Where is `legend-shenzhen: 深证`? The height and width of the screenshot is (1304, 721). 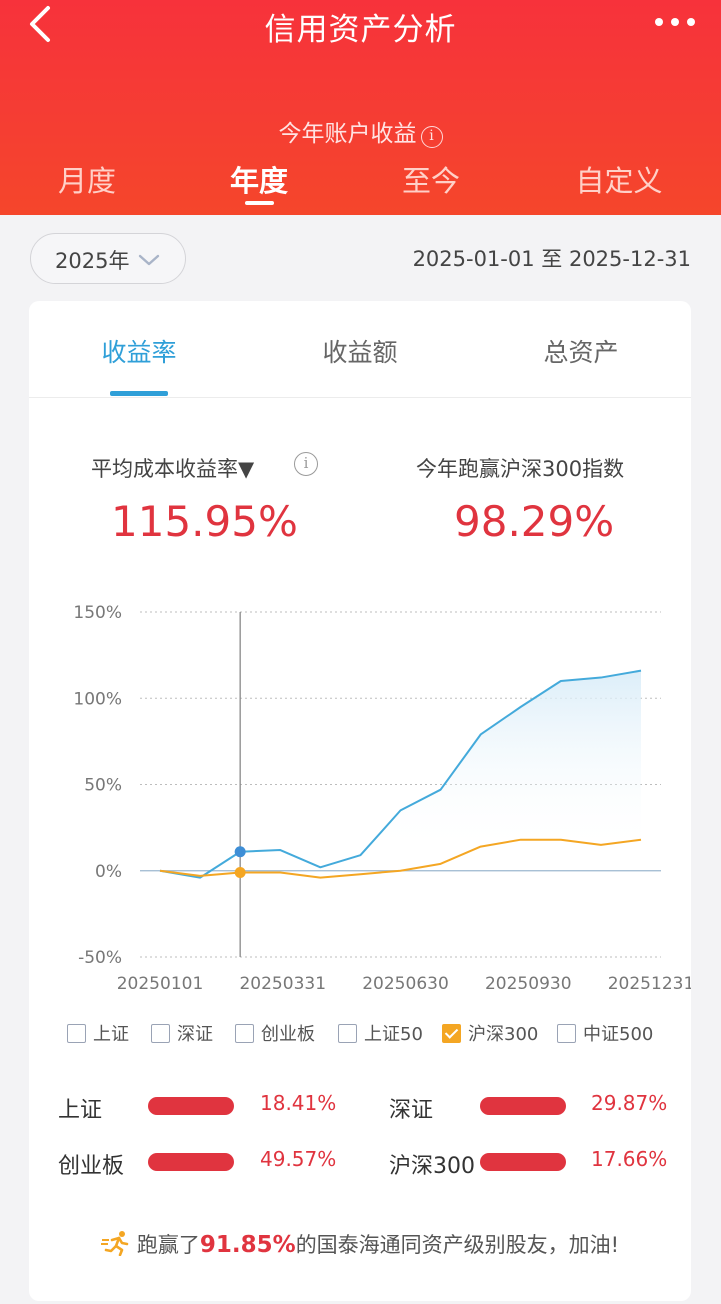
legend-shenzhen: 深证 is located at coordinates (182, 1032).